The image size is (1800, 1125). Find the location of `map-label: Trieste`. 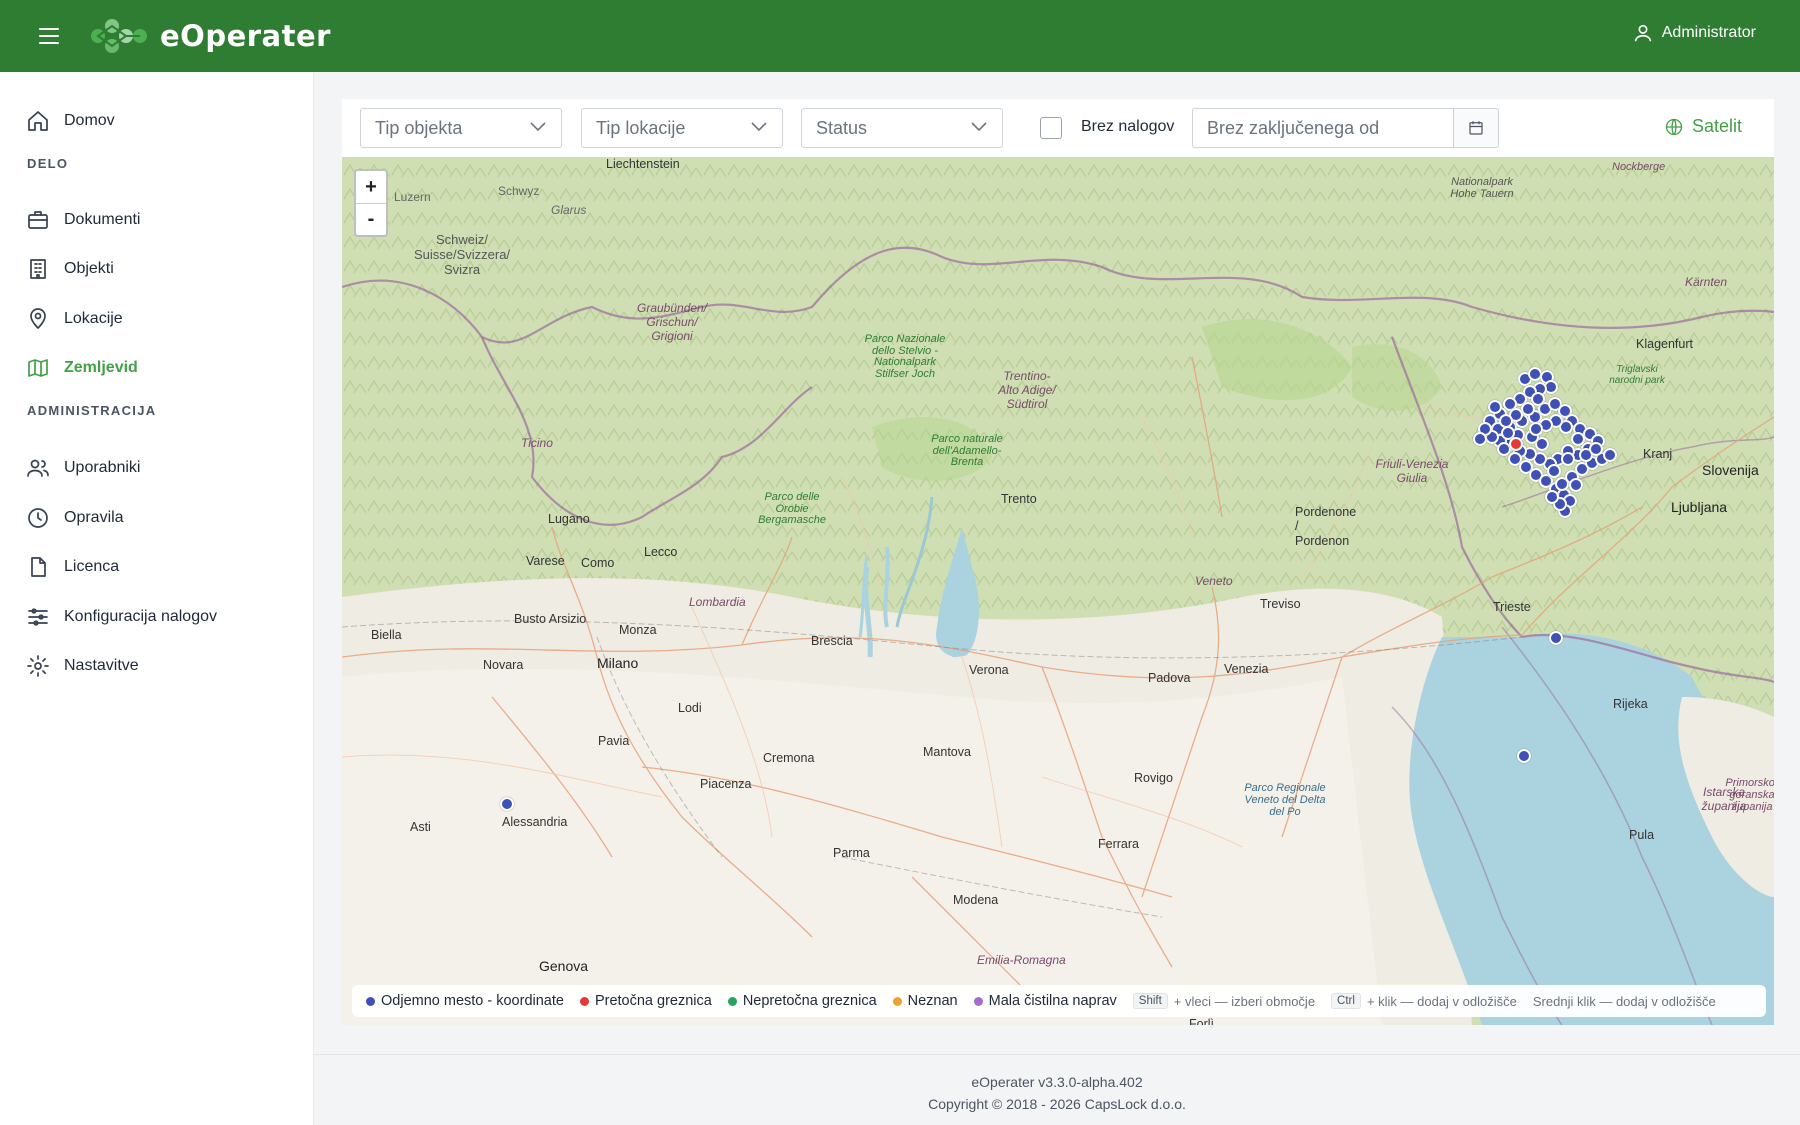

map-label: Trieste is located at coordinates (1512, 607).